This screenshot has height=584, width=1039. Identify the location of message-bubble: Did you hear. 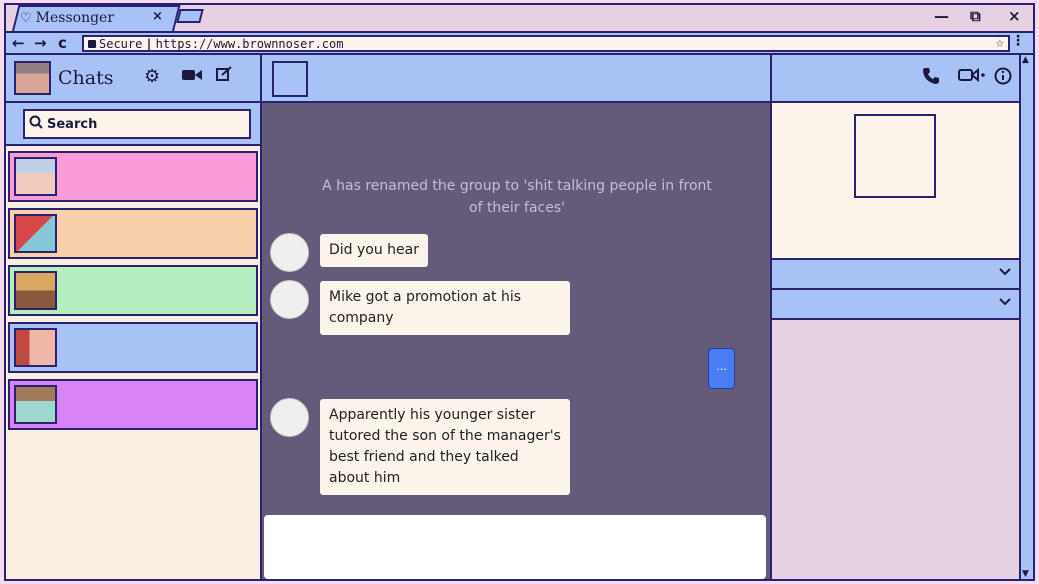
(374, 250).